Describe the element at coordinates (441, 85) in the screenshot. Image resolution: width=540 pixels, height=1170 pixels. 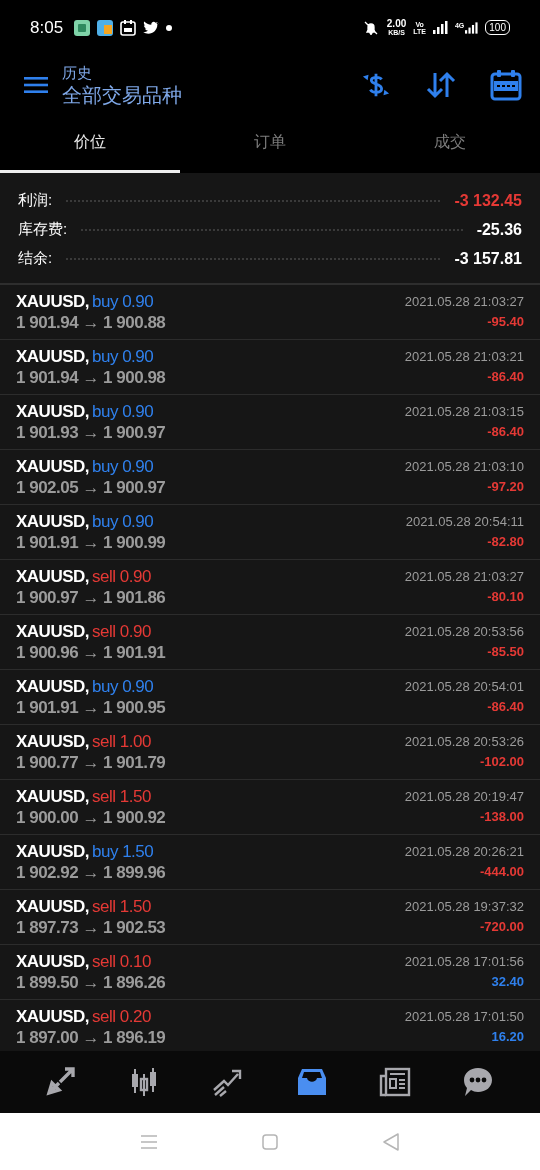
I see `sort-arrows-icon` at that location.